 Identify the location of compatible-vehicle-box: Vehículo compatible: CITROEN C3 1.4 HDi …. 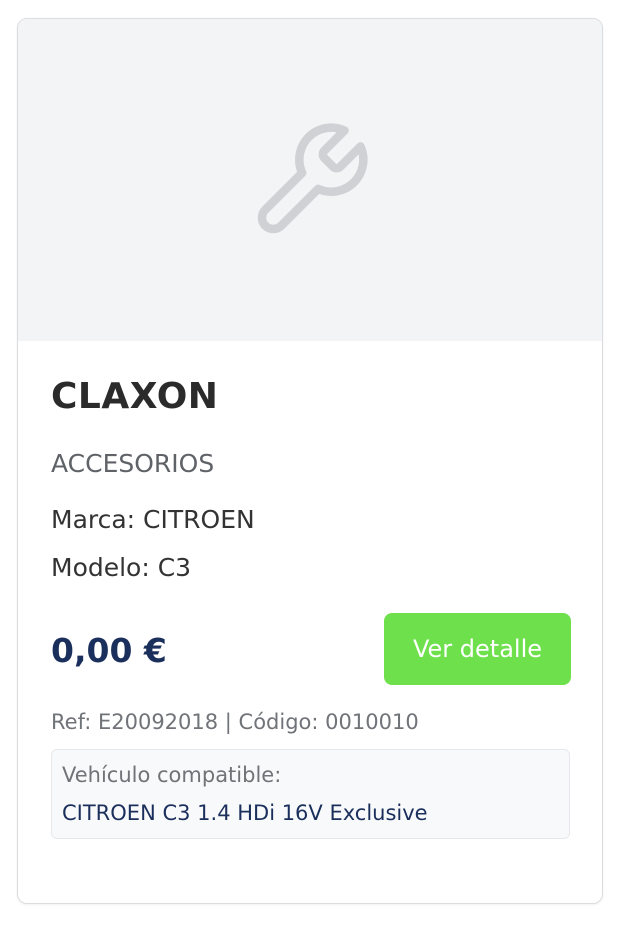
(310, 794).